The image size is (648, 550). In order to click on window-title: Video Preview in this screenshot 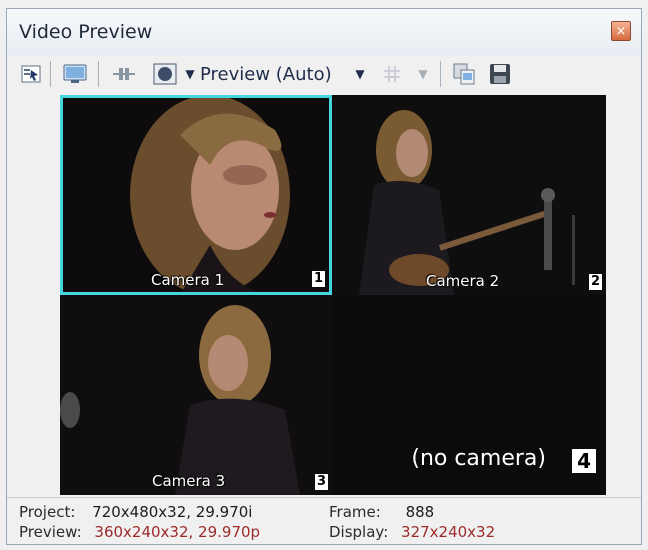, I will do `click(86, 32)`.